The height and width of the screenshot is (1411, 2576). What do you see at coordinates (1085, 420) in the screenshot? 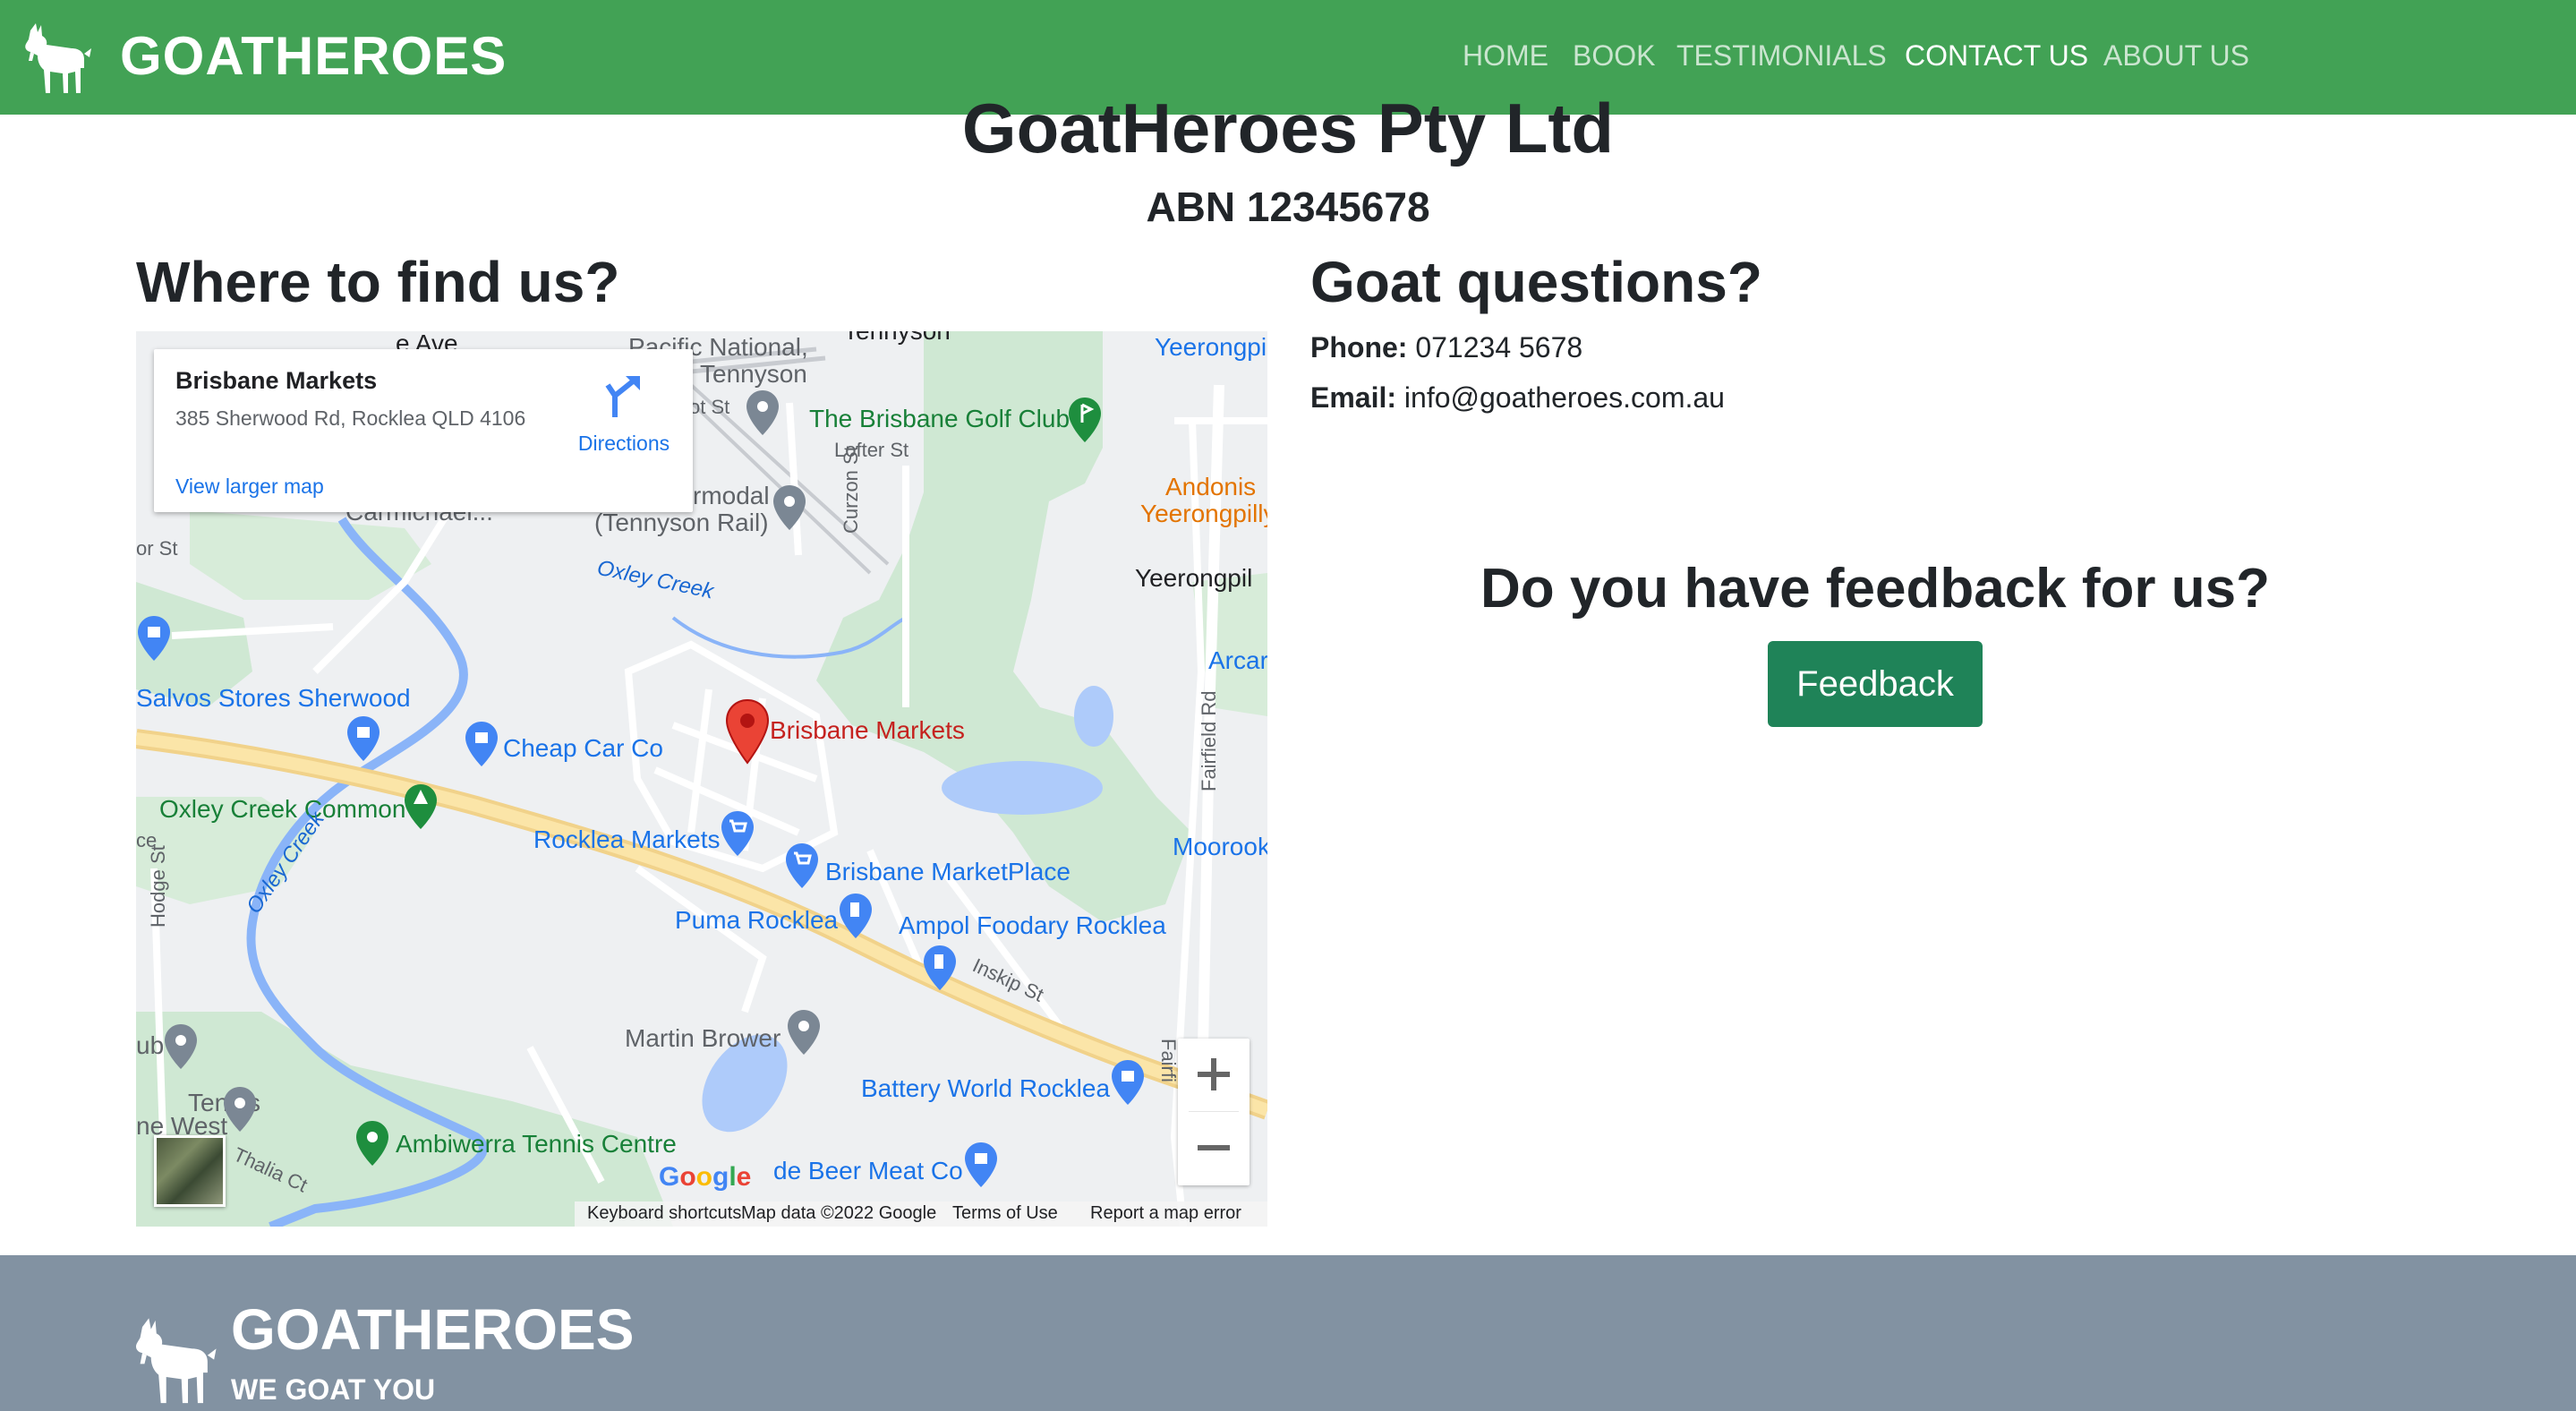
I see `golf-pin-icon` at bounding box center [1085, 420].